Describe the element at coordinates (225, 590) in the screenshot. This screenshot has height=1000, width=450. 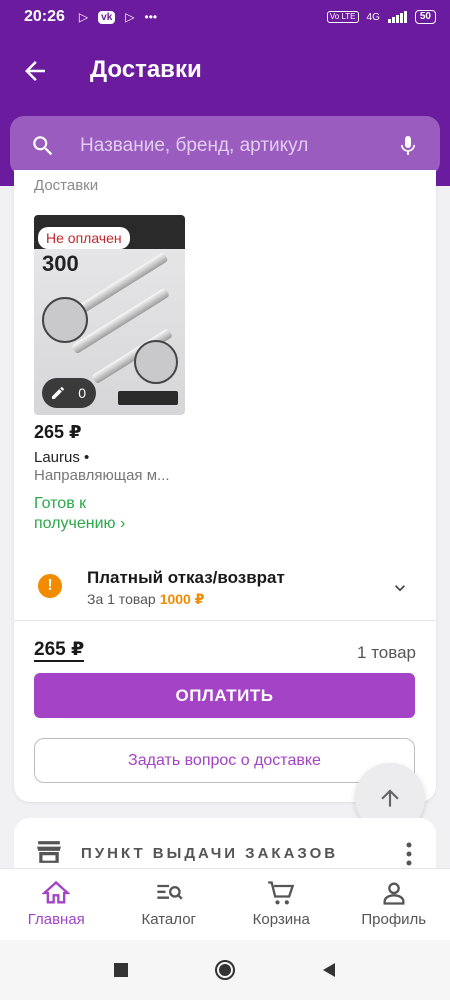
I see `paid-return-row: ! Платный отказ/возврат За 1 товар 1000 ₽` at that location.